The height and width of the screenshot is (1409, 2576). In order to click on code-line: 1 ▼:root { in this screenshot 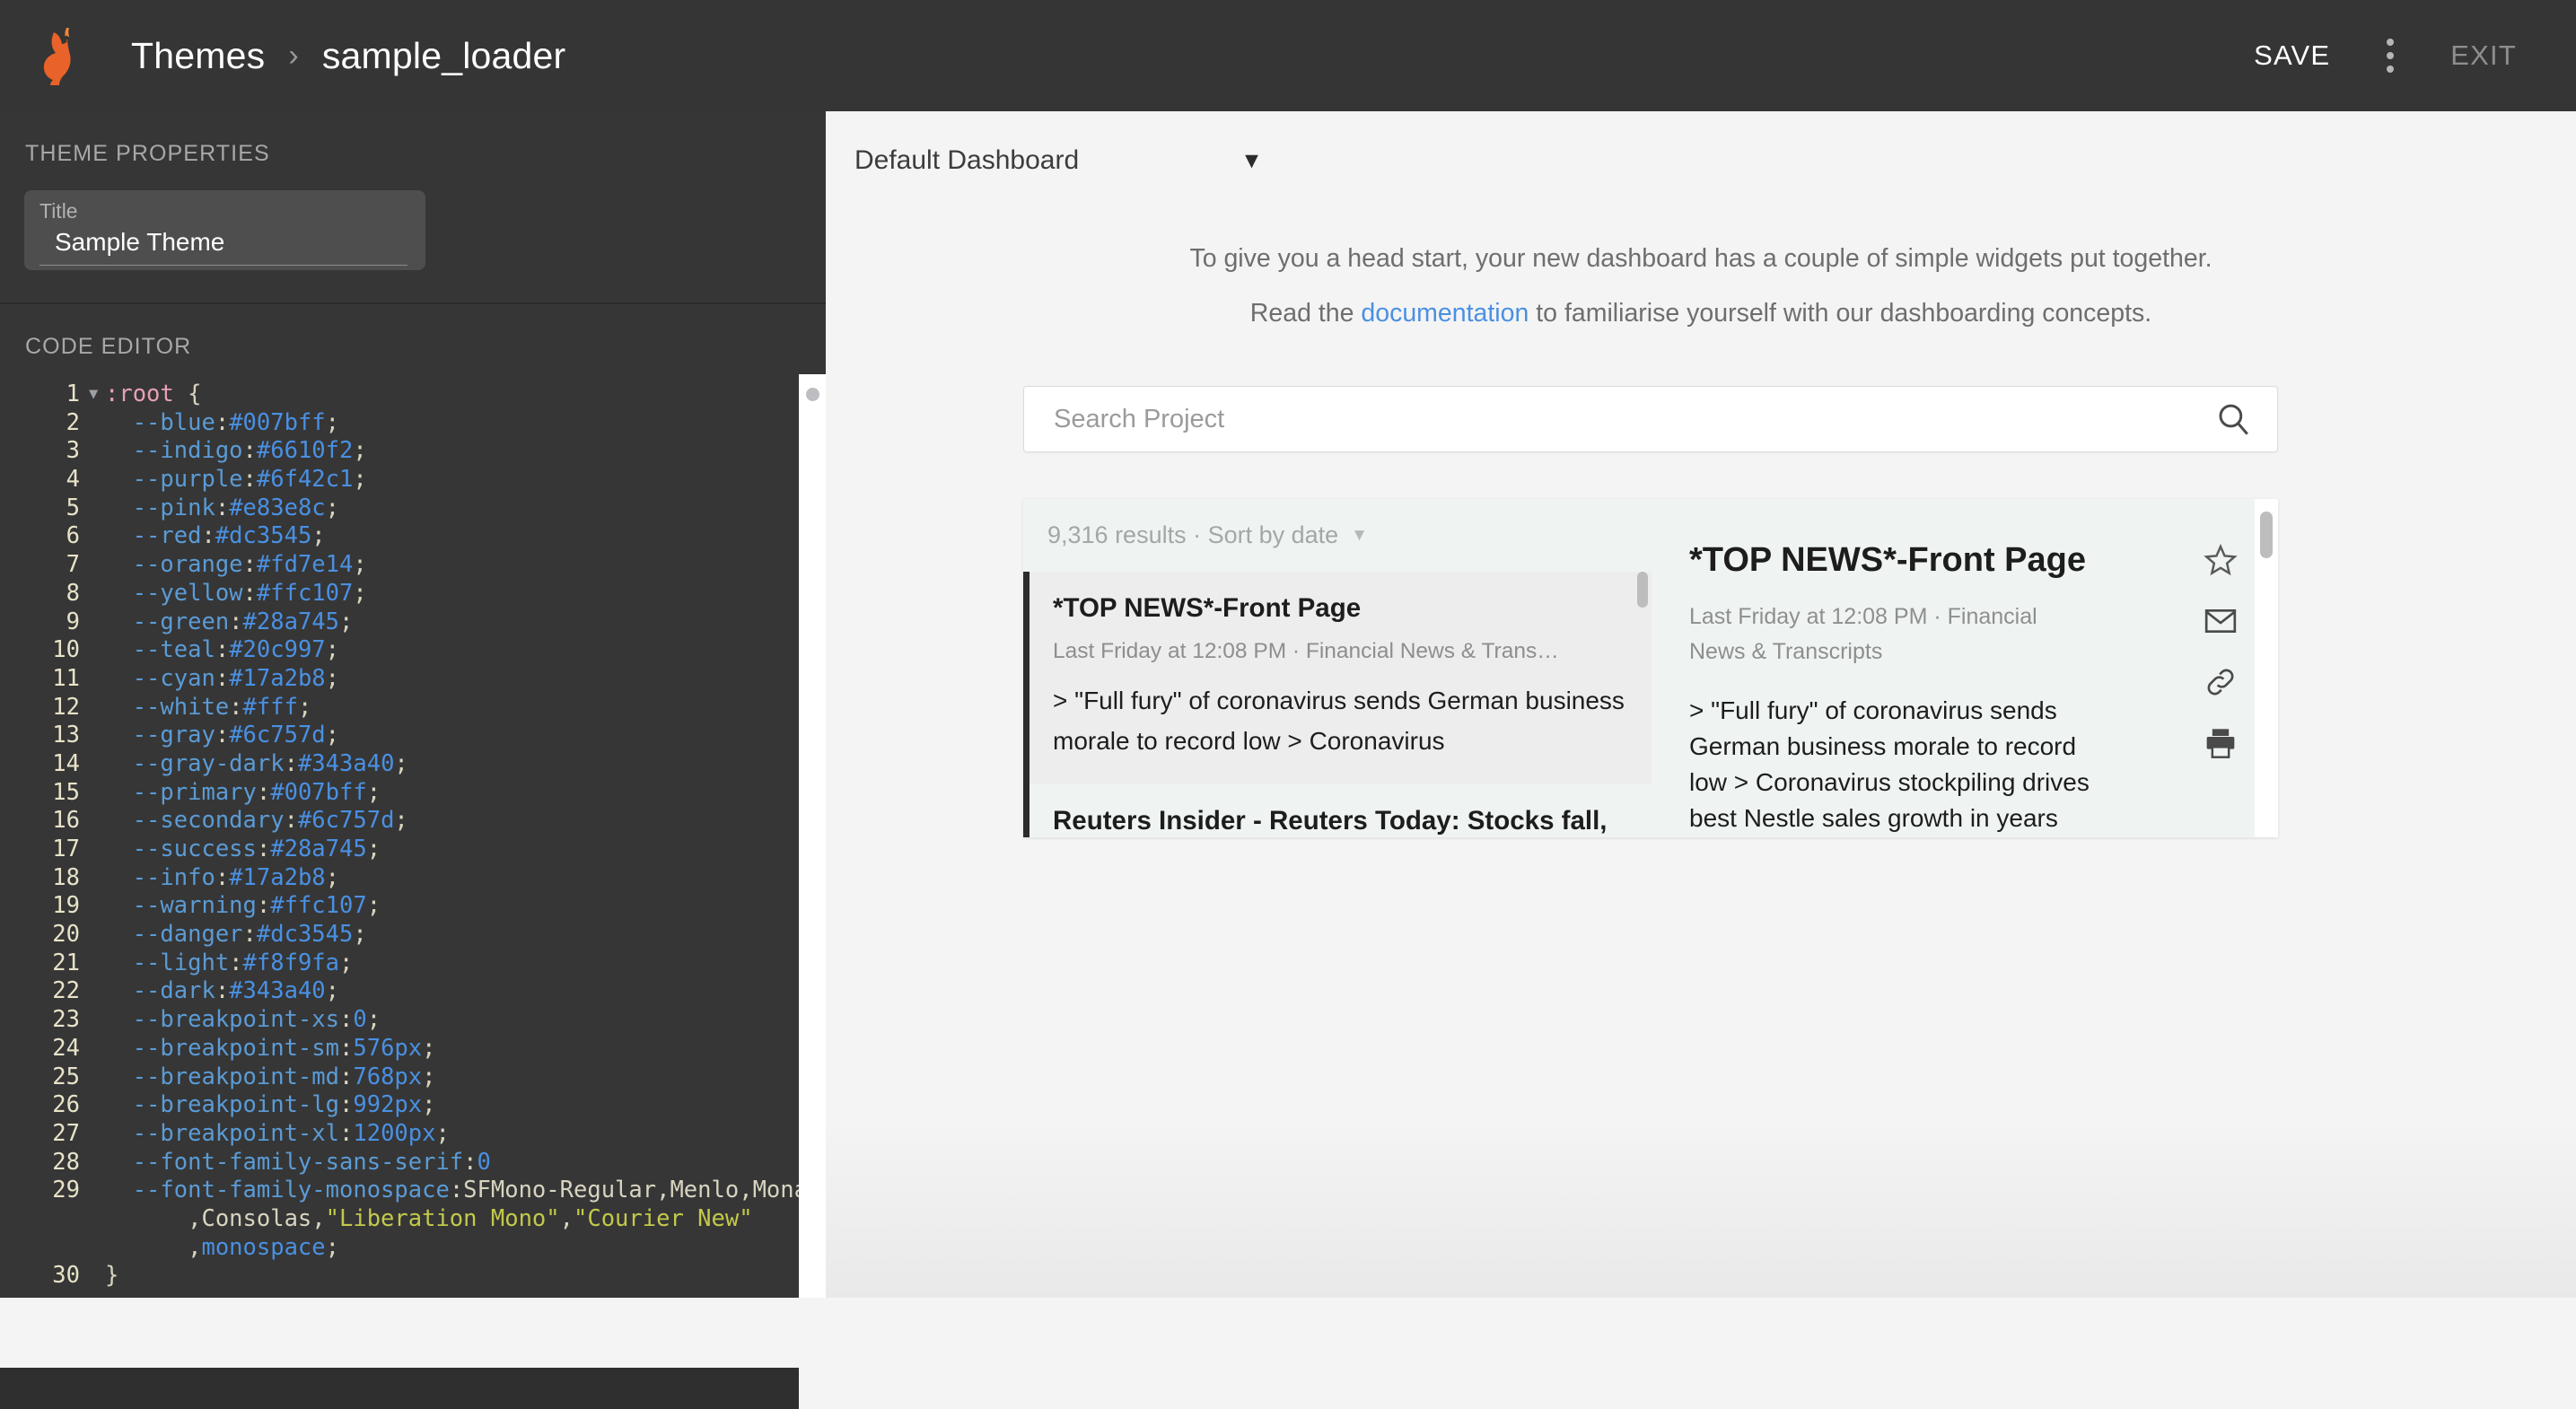, I will do `click(399, 395)`.